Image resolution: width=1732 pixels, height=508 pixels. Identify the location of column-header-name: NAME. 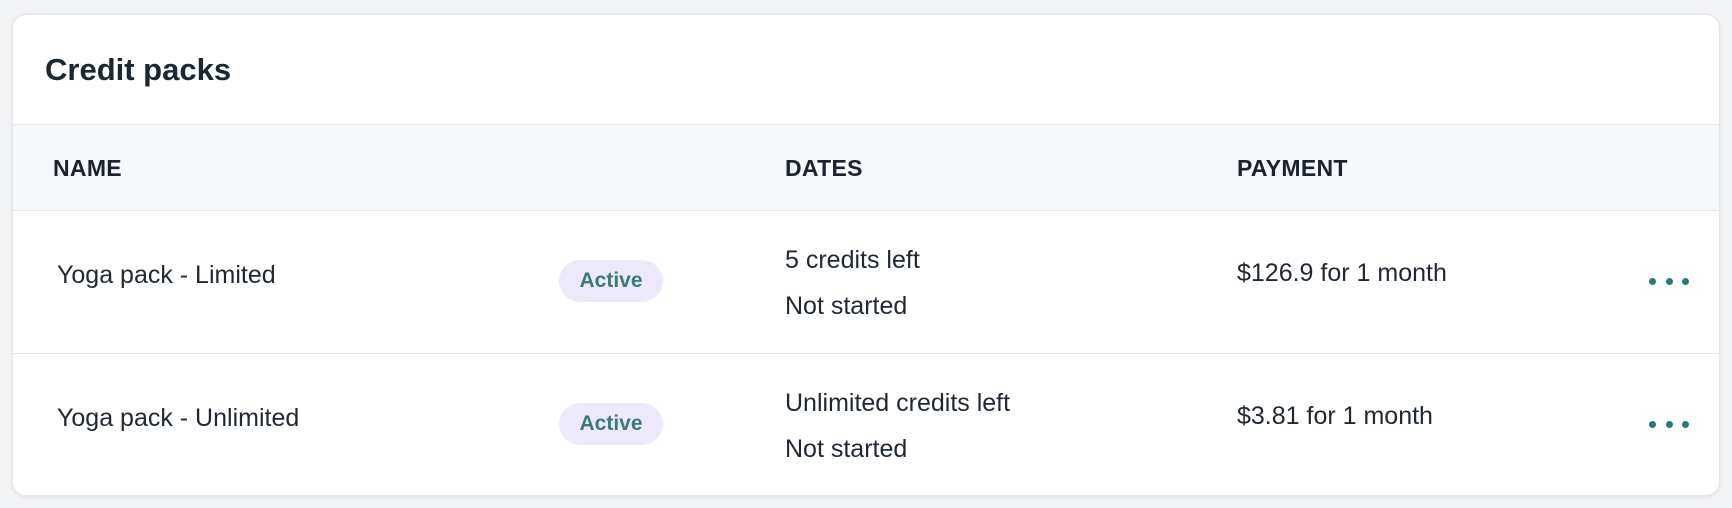
(87, 168).